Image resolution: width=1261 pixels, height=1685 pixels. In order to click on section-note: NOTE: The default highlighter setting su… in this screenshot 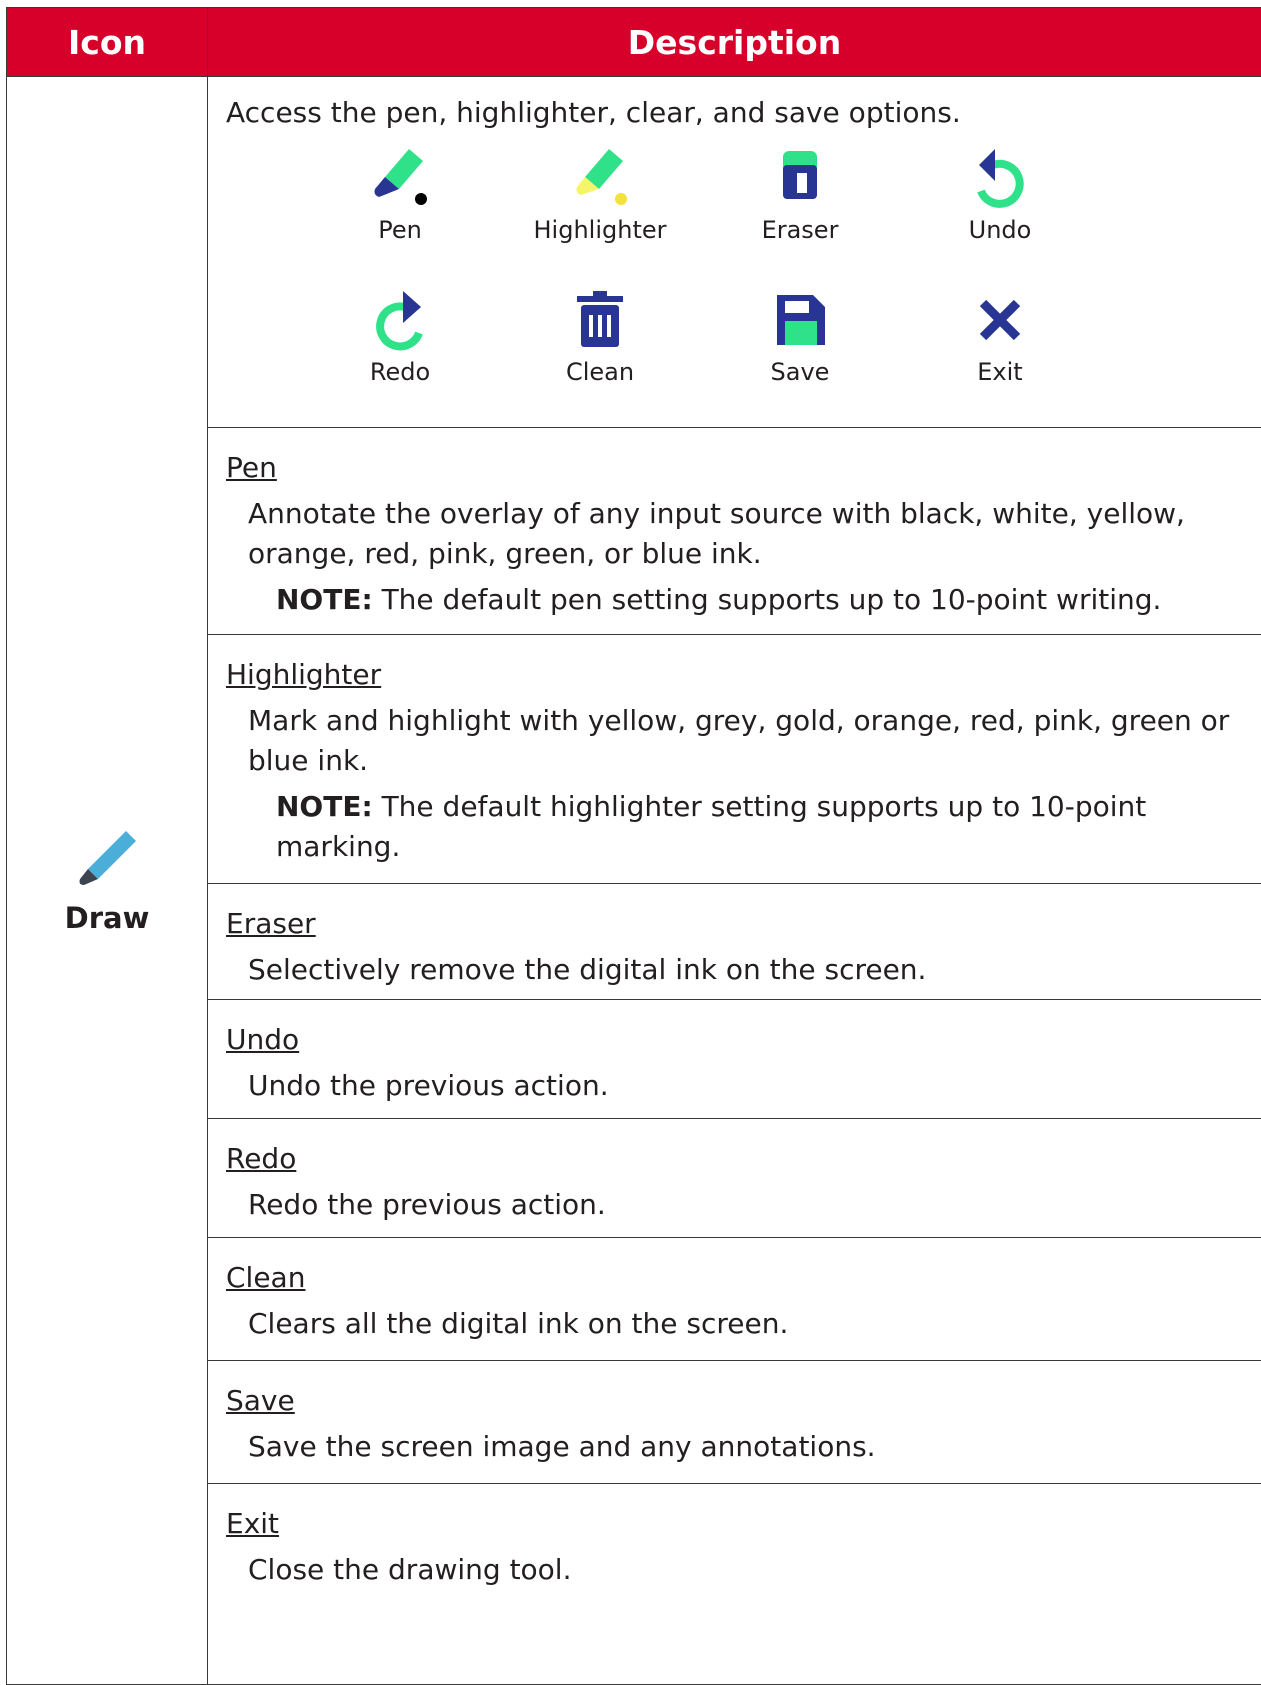, I will do `click(754, 827)`.